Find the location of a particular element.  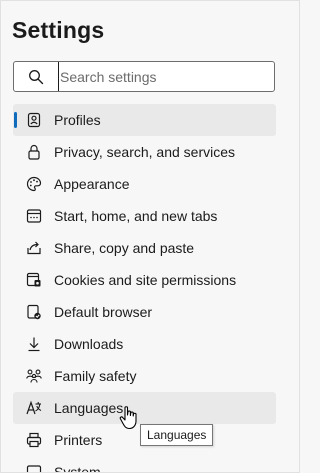

sidebar-item-cookies: Cookies and site permissions is located at coordinates (144, 280).